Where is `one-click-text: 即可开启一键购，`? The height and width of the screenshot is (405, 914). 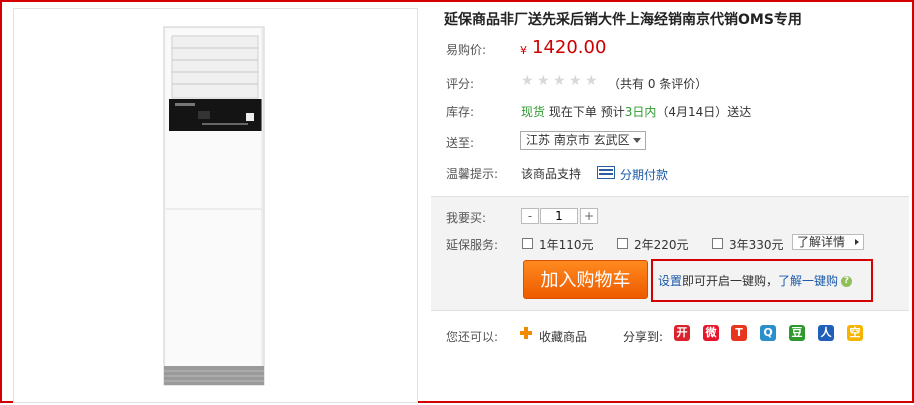
one-click-text: 即可开启一键购， is located at coordinates (730, 281).